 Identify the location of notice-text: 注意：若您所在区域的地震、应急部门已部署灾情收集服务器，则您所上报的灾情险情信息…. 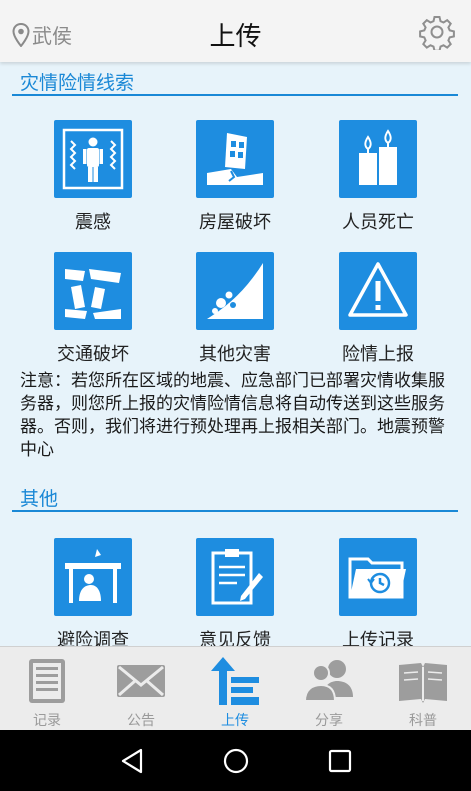
(232, 415).